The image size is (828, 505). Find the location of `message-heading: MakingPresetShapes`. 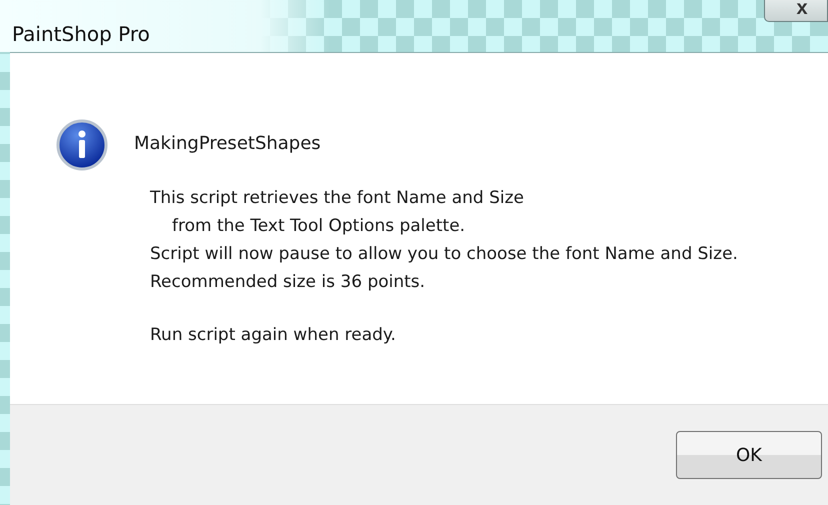

message-heading: MakingPresetShapes is located at coordinates (228, 143).